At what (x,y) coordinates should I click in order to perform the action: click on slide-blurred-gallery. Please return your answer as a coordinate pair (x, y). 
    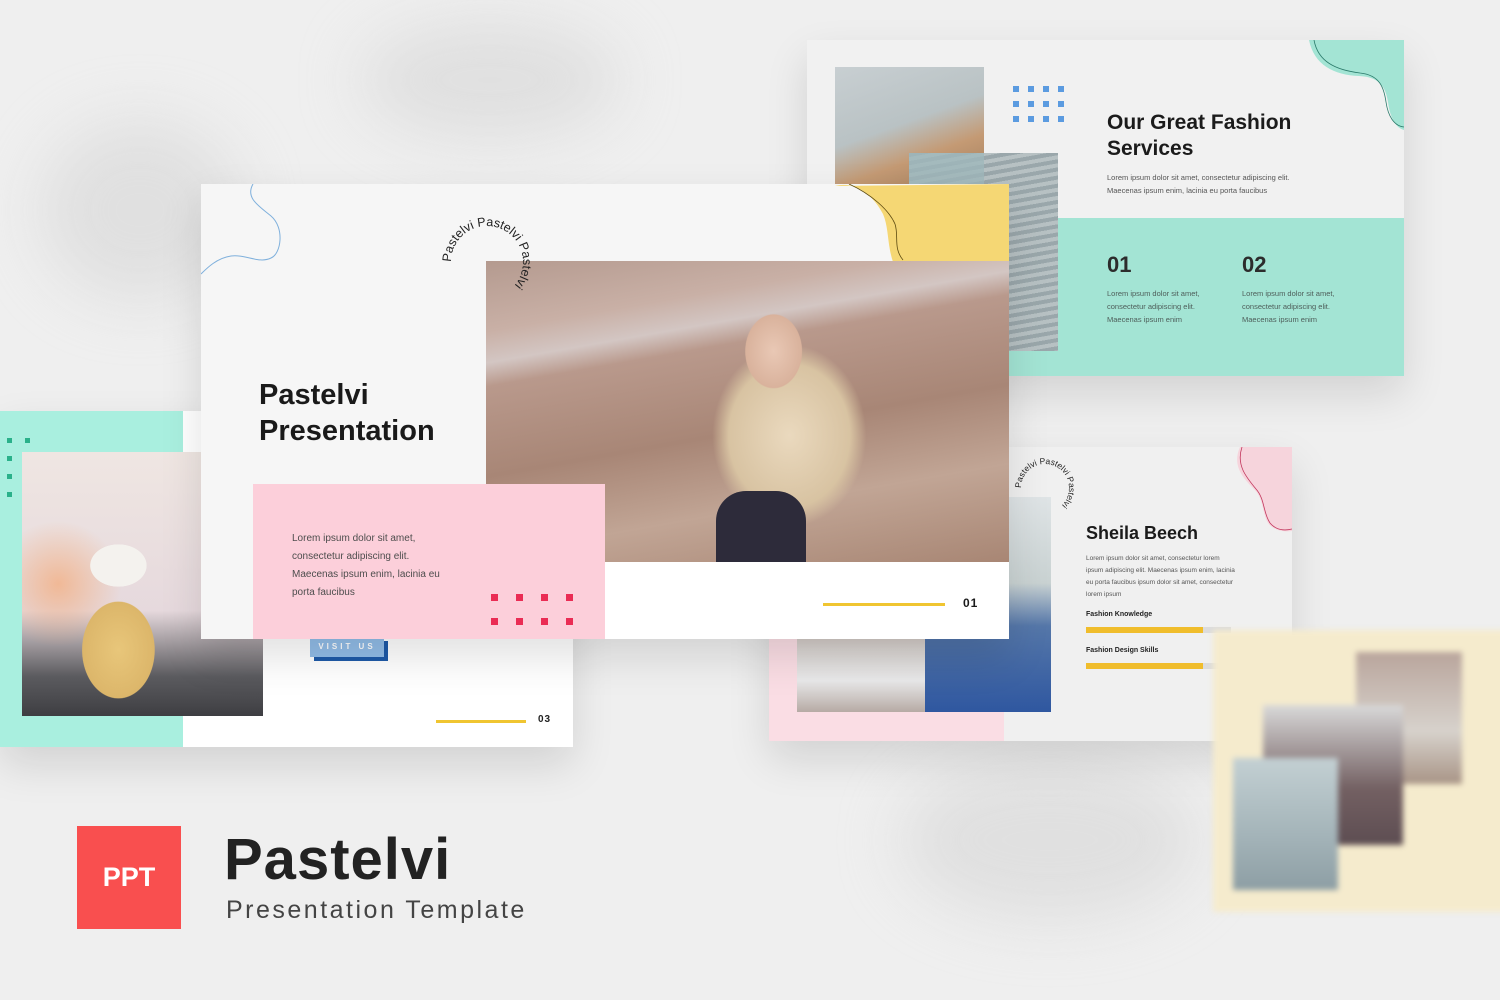
    Looking at the image, I should click on (1356, 771).